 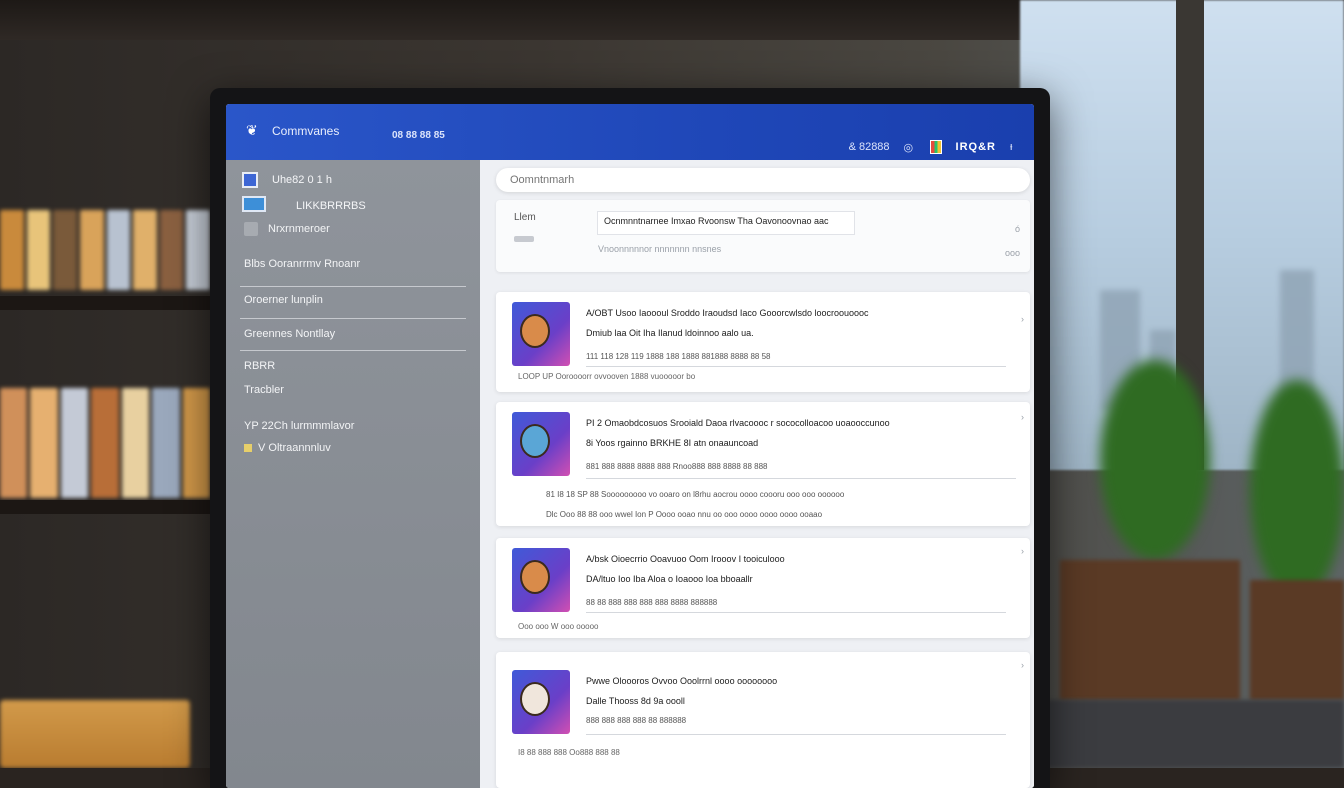 What do you see at coordinates (524, 239) in the screenshot?
I see `compose-sub-icon` at bounding box center [524, 239].